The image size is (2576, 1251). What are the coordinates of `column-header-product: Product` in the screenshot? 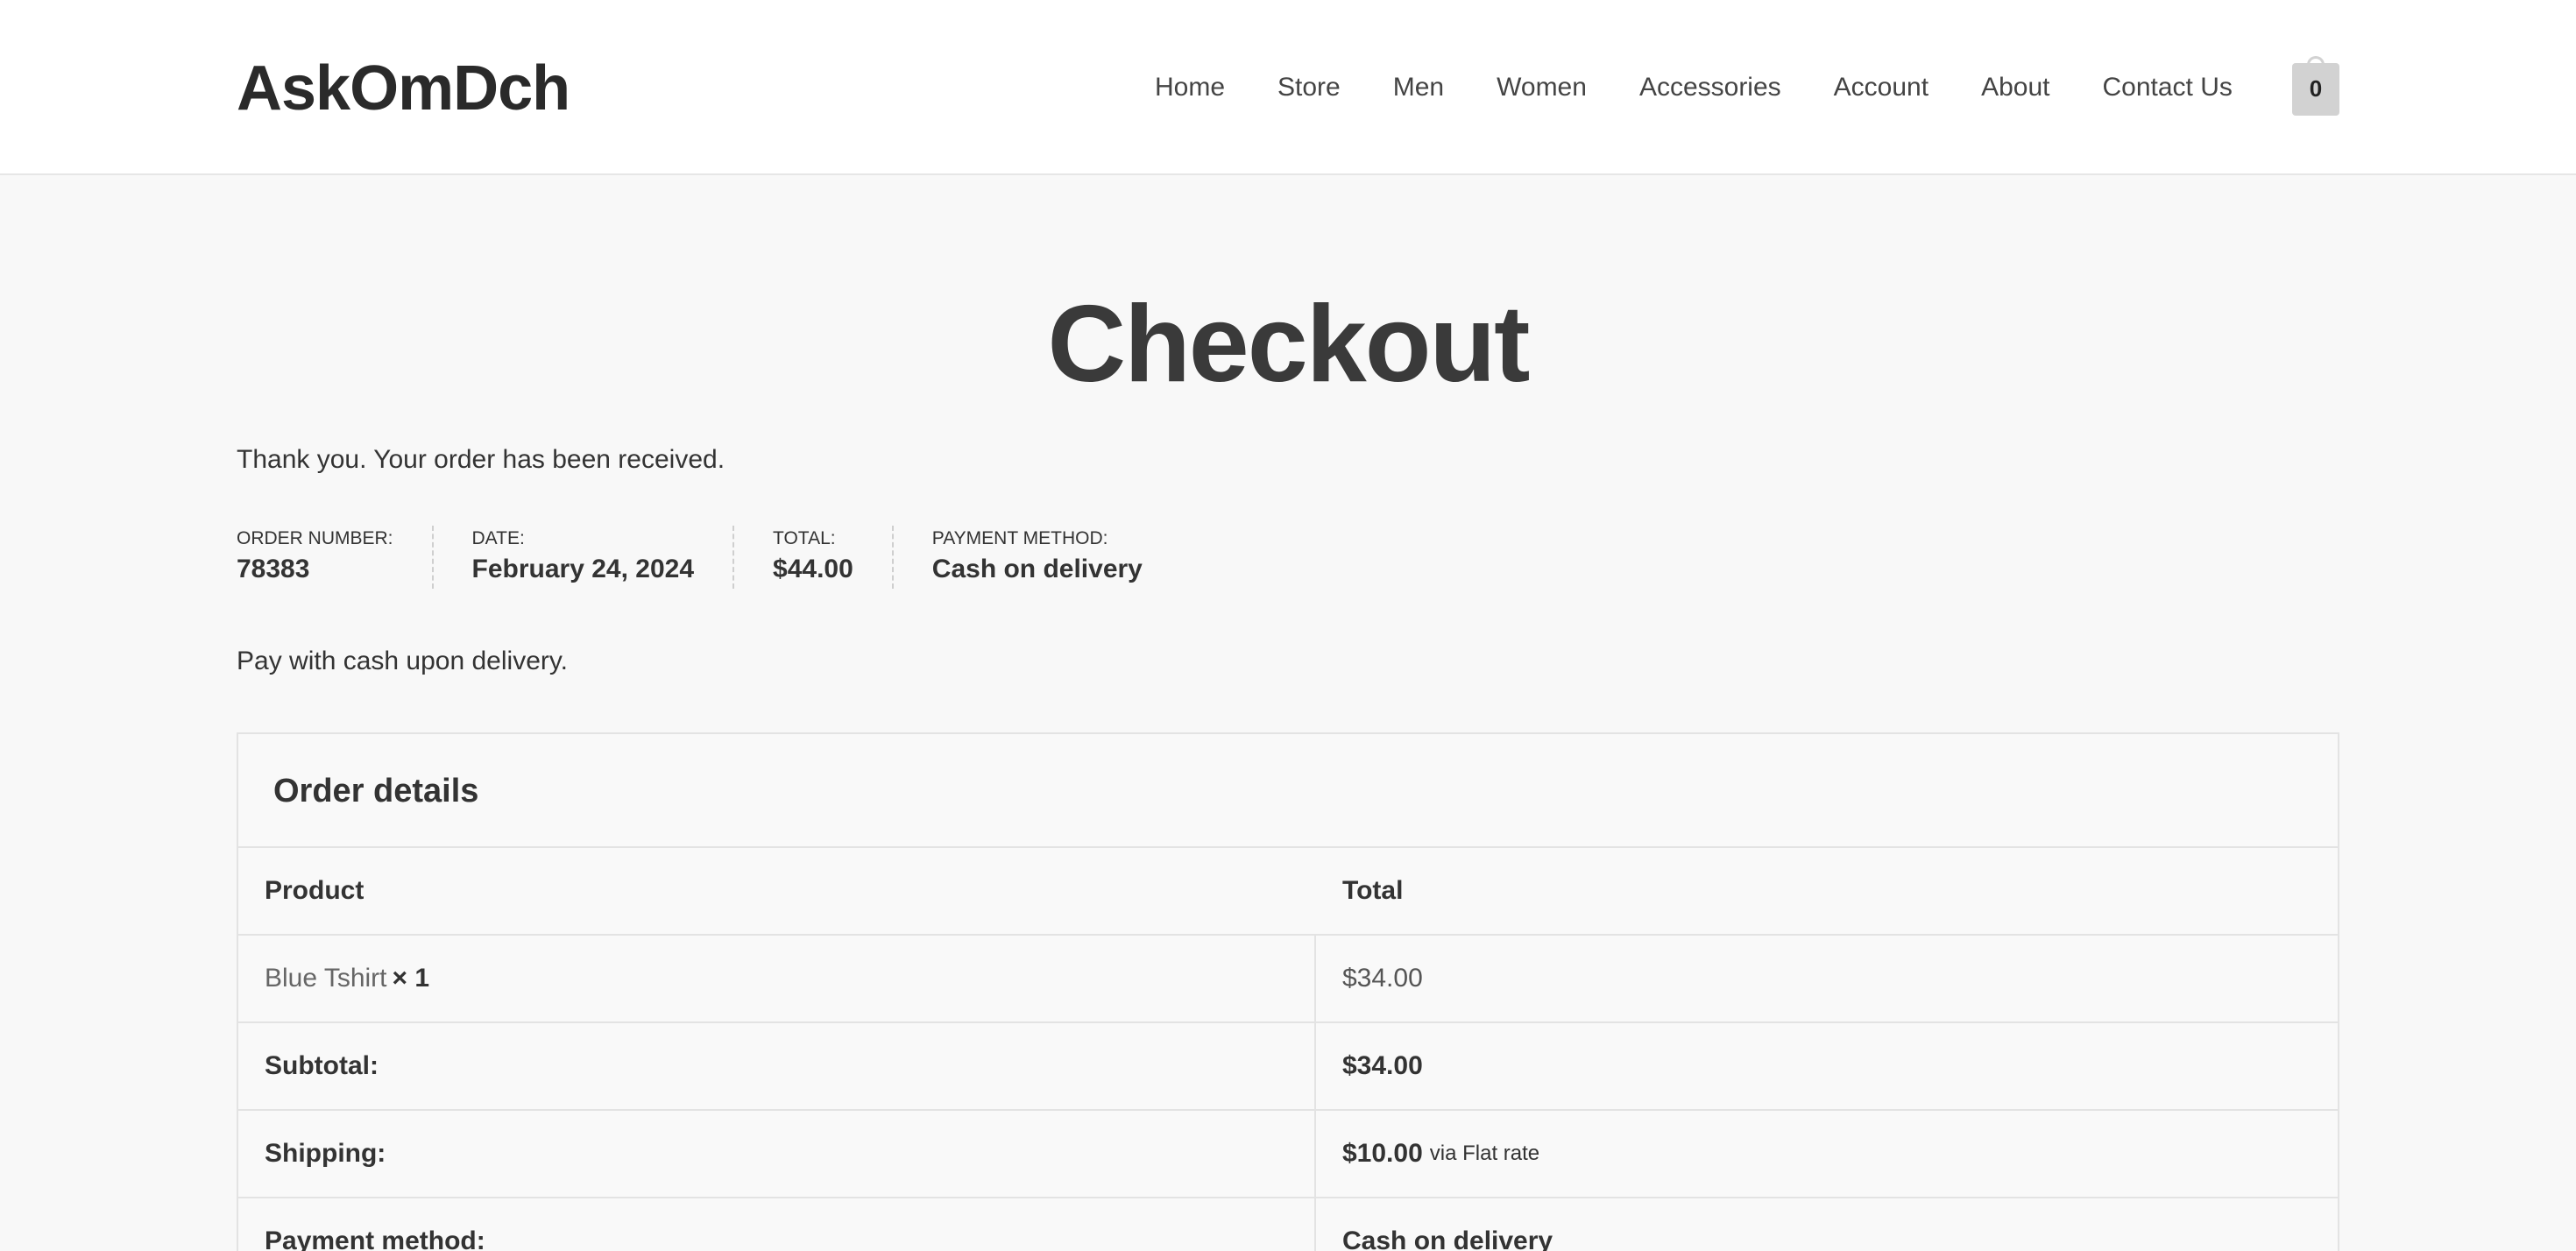 It's located at (314, 890).